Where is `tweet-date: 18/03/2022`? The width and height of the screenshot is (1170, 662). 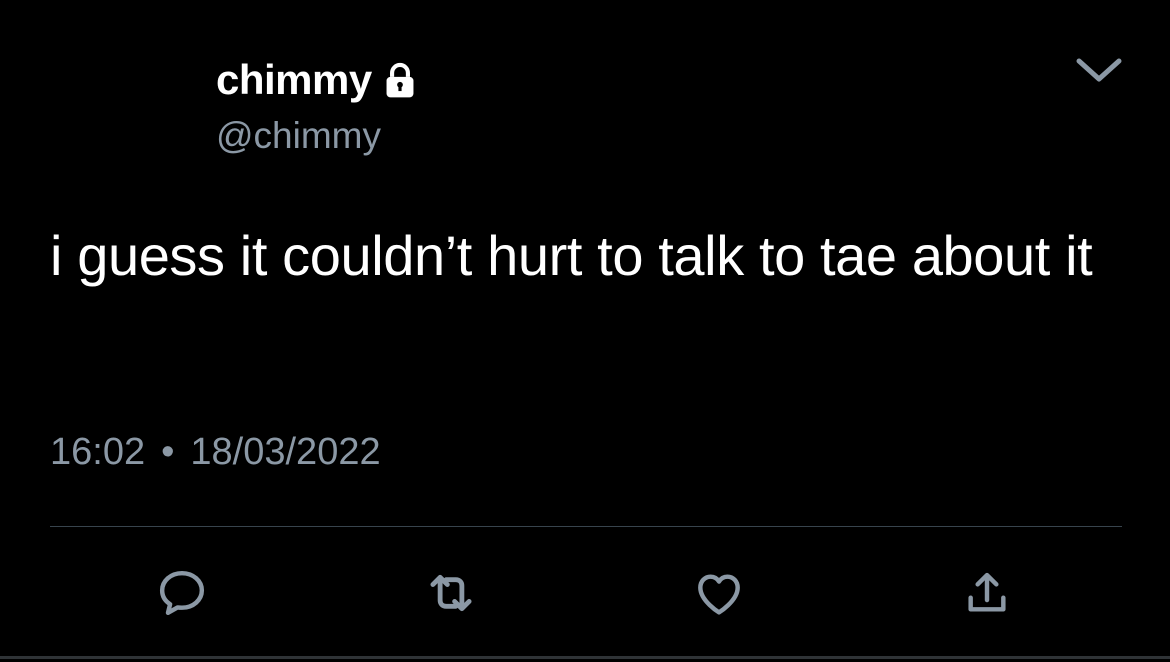
tweet-date: 18/03/2022 is located at coordinates (285, 452).